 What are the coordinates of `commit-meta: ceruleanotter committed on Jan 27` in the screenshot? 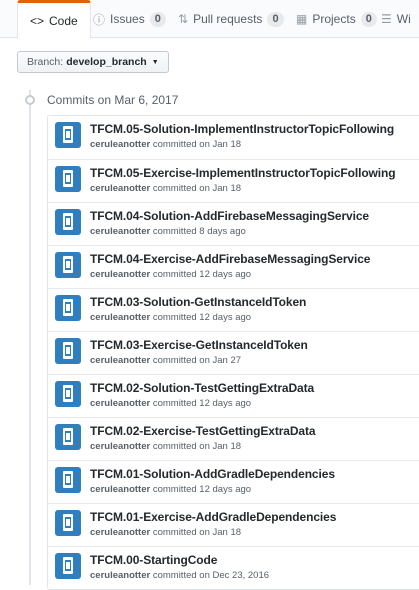 It's located at (165, 360).